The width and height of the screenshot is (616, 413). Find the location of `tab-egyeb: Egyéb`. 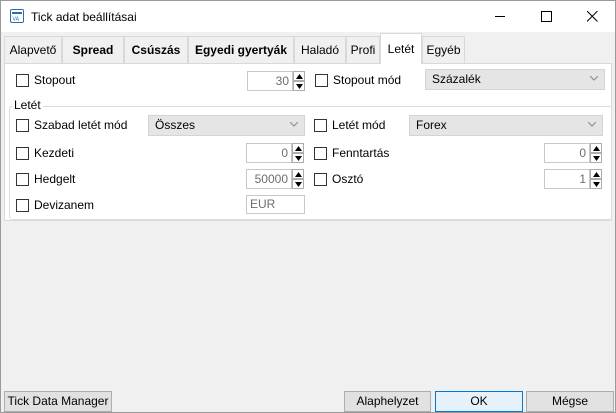

tab-egyeb: Egyéb is located at coordinates (443, 50).